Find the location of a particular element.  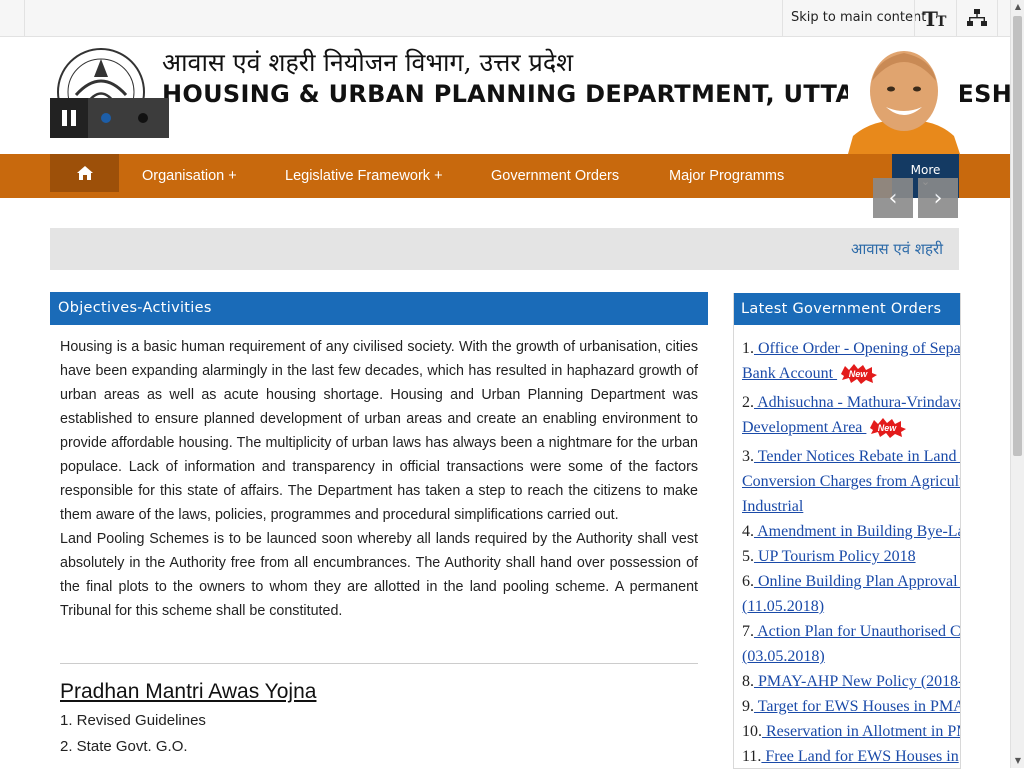

list-item: 8. PMAY-AHP New Policy (2018-21) is located at coordinates (851, 681).